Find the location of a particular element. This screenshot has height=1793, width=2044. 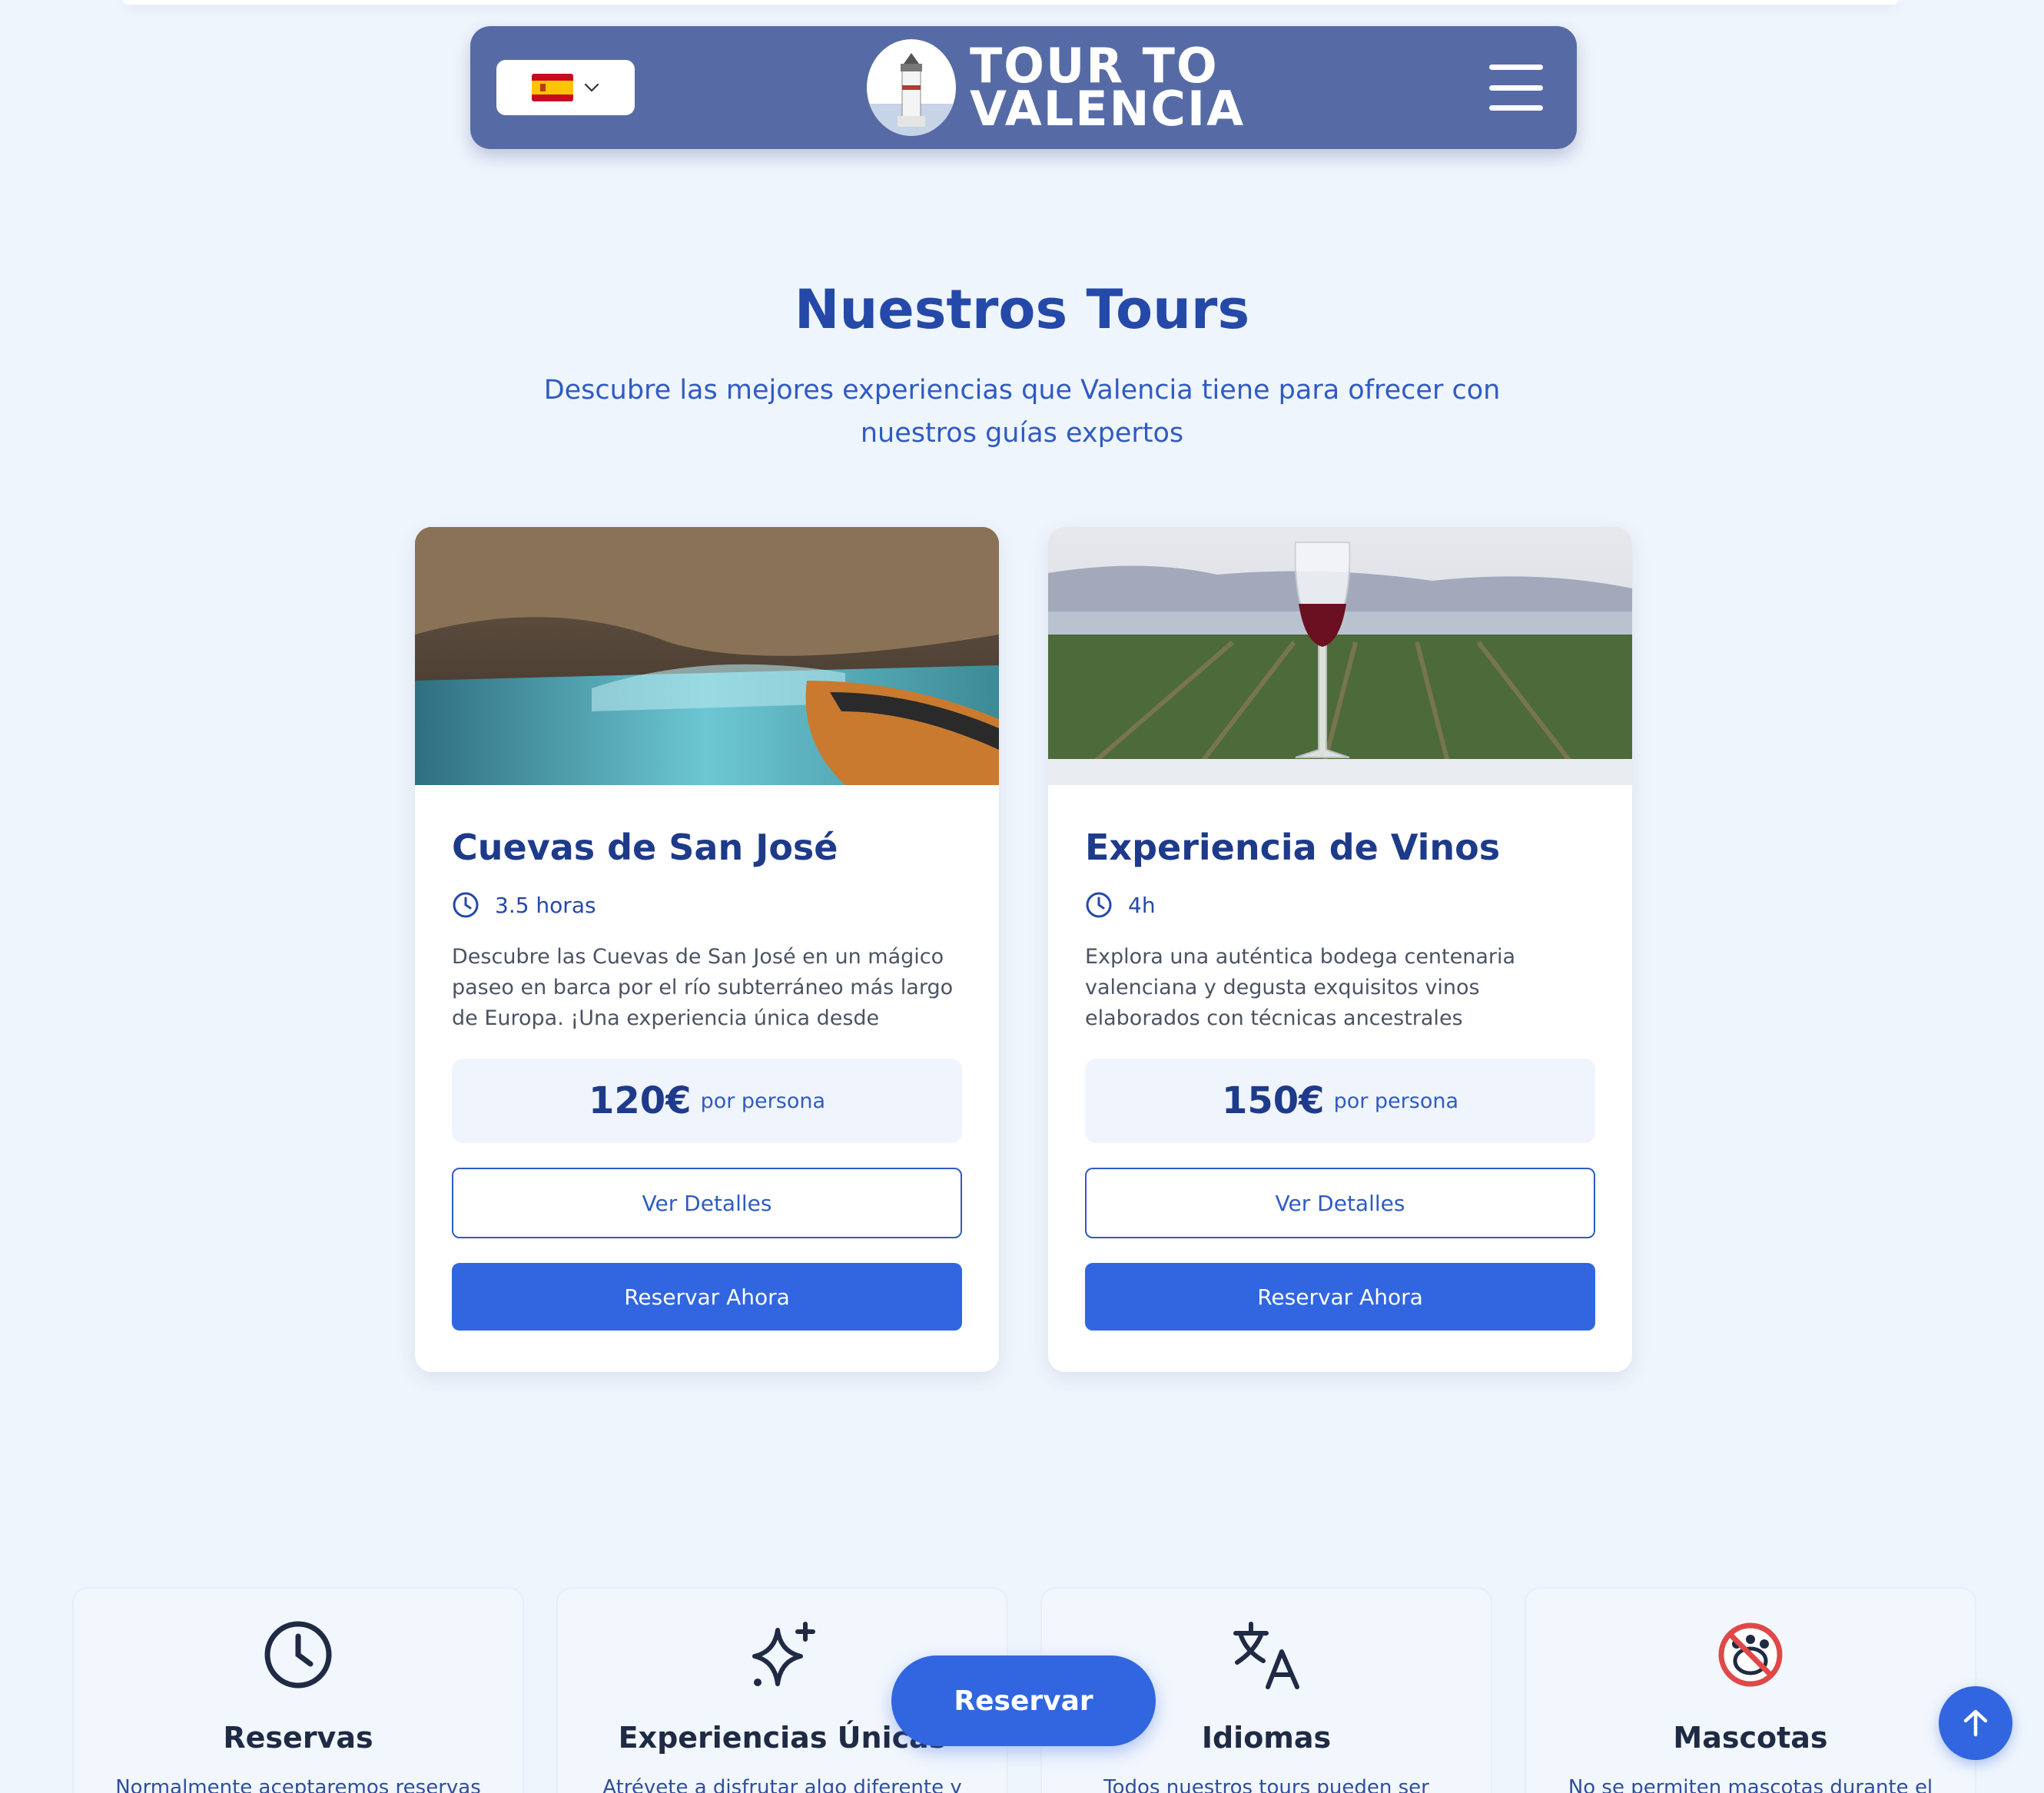

tour-image-wine is located at coordinates (1340, 656).